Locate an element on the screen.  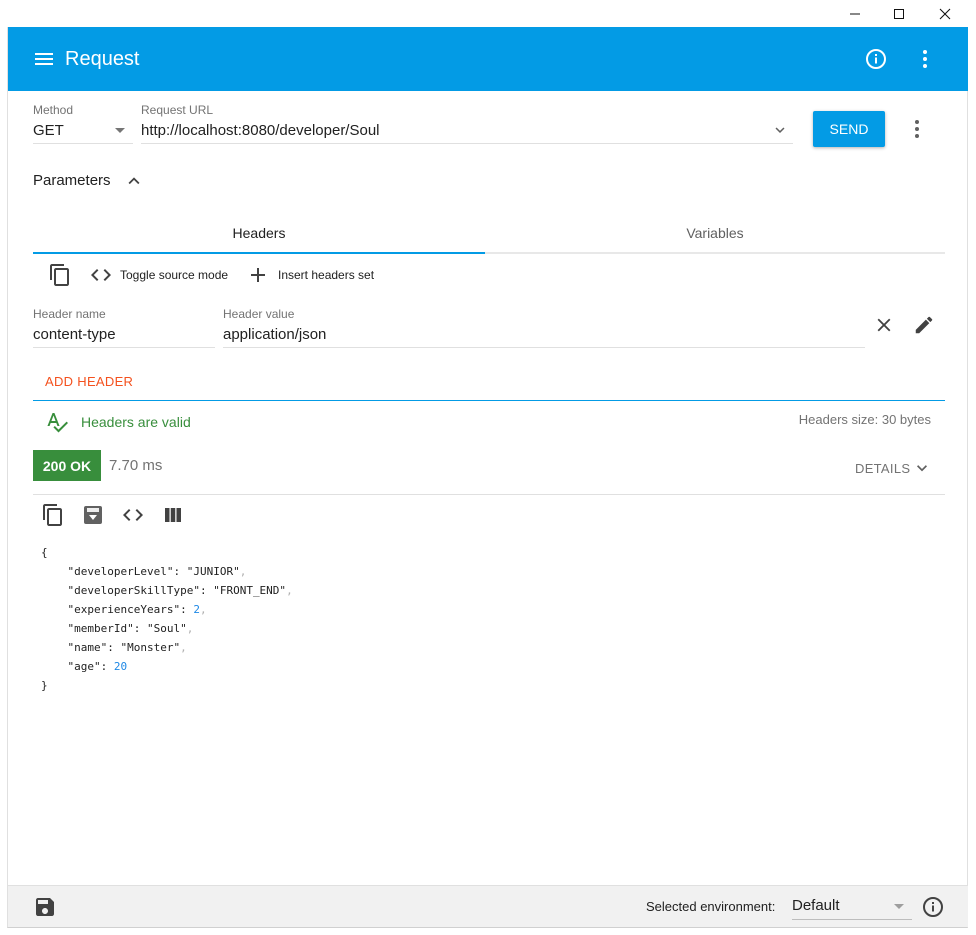
maximize-button is located at coordinates (899, 13).